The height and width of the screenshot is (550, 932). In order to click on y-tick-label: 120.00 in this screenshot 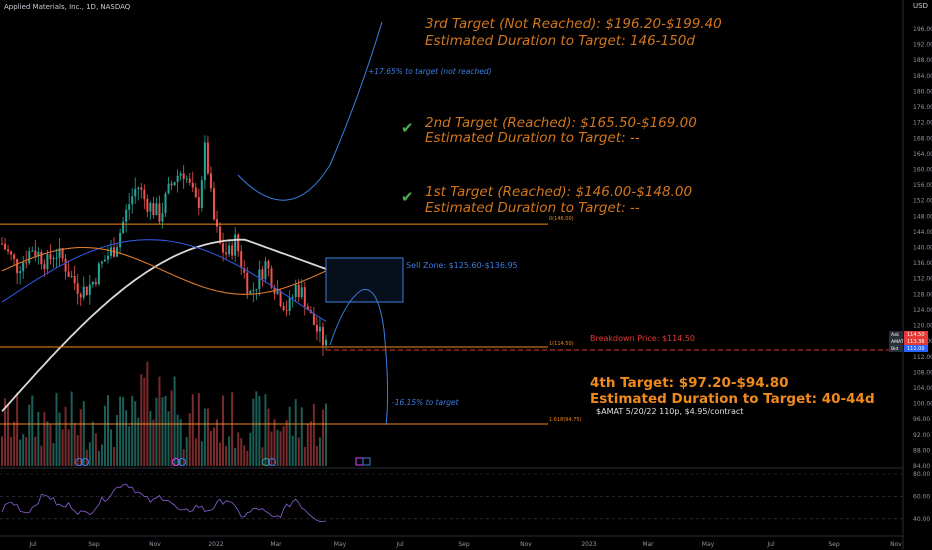, I will do `click(922, 326)`.